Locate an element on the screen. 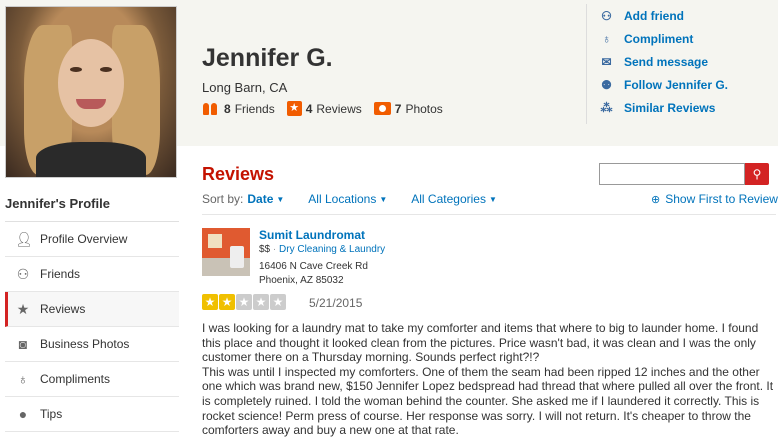 The width and height of the screenshot is (778, 438). add-friend-icon: ⚇ is located at coordinates (606, 16).